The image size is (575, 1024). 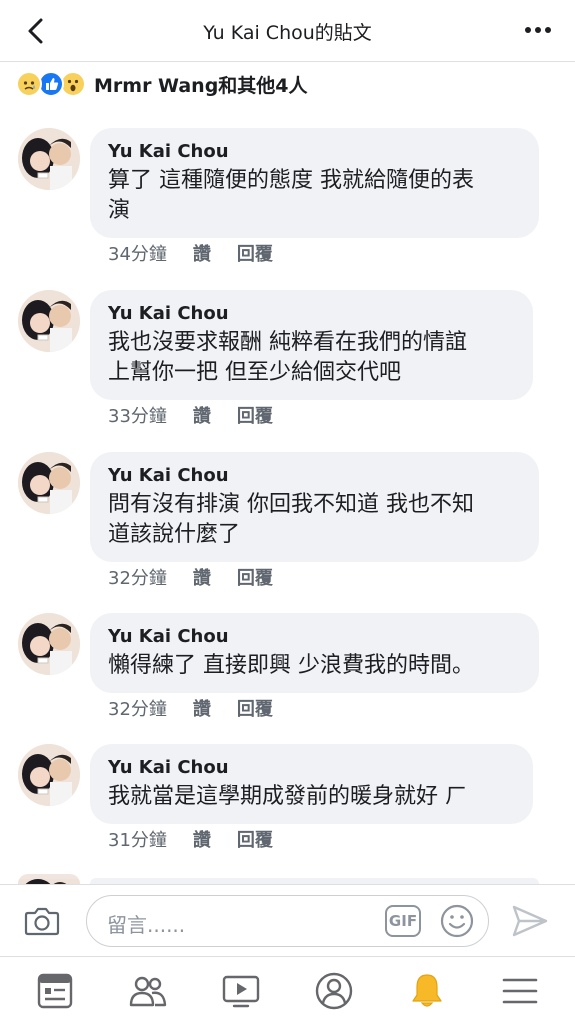 I want to click on comment-timestamp: 33分鐘, so click(x=137, y=416).